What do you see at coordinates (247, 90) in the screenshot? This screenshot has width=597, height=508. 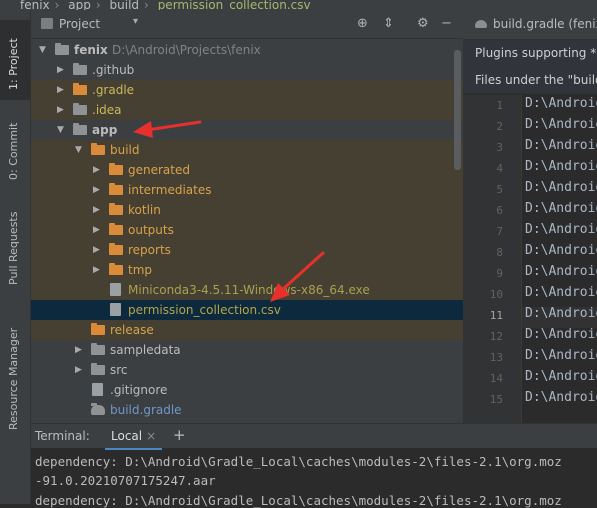 I see `tree-item-gradle: ▶ .gradle` at bounding box center [247, 90].